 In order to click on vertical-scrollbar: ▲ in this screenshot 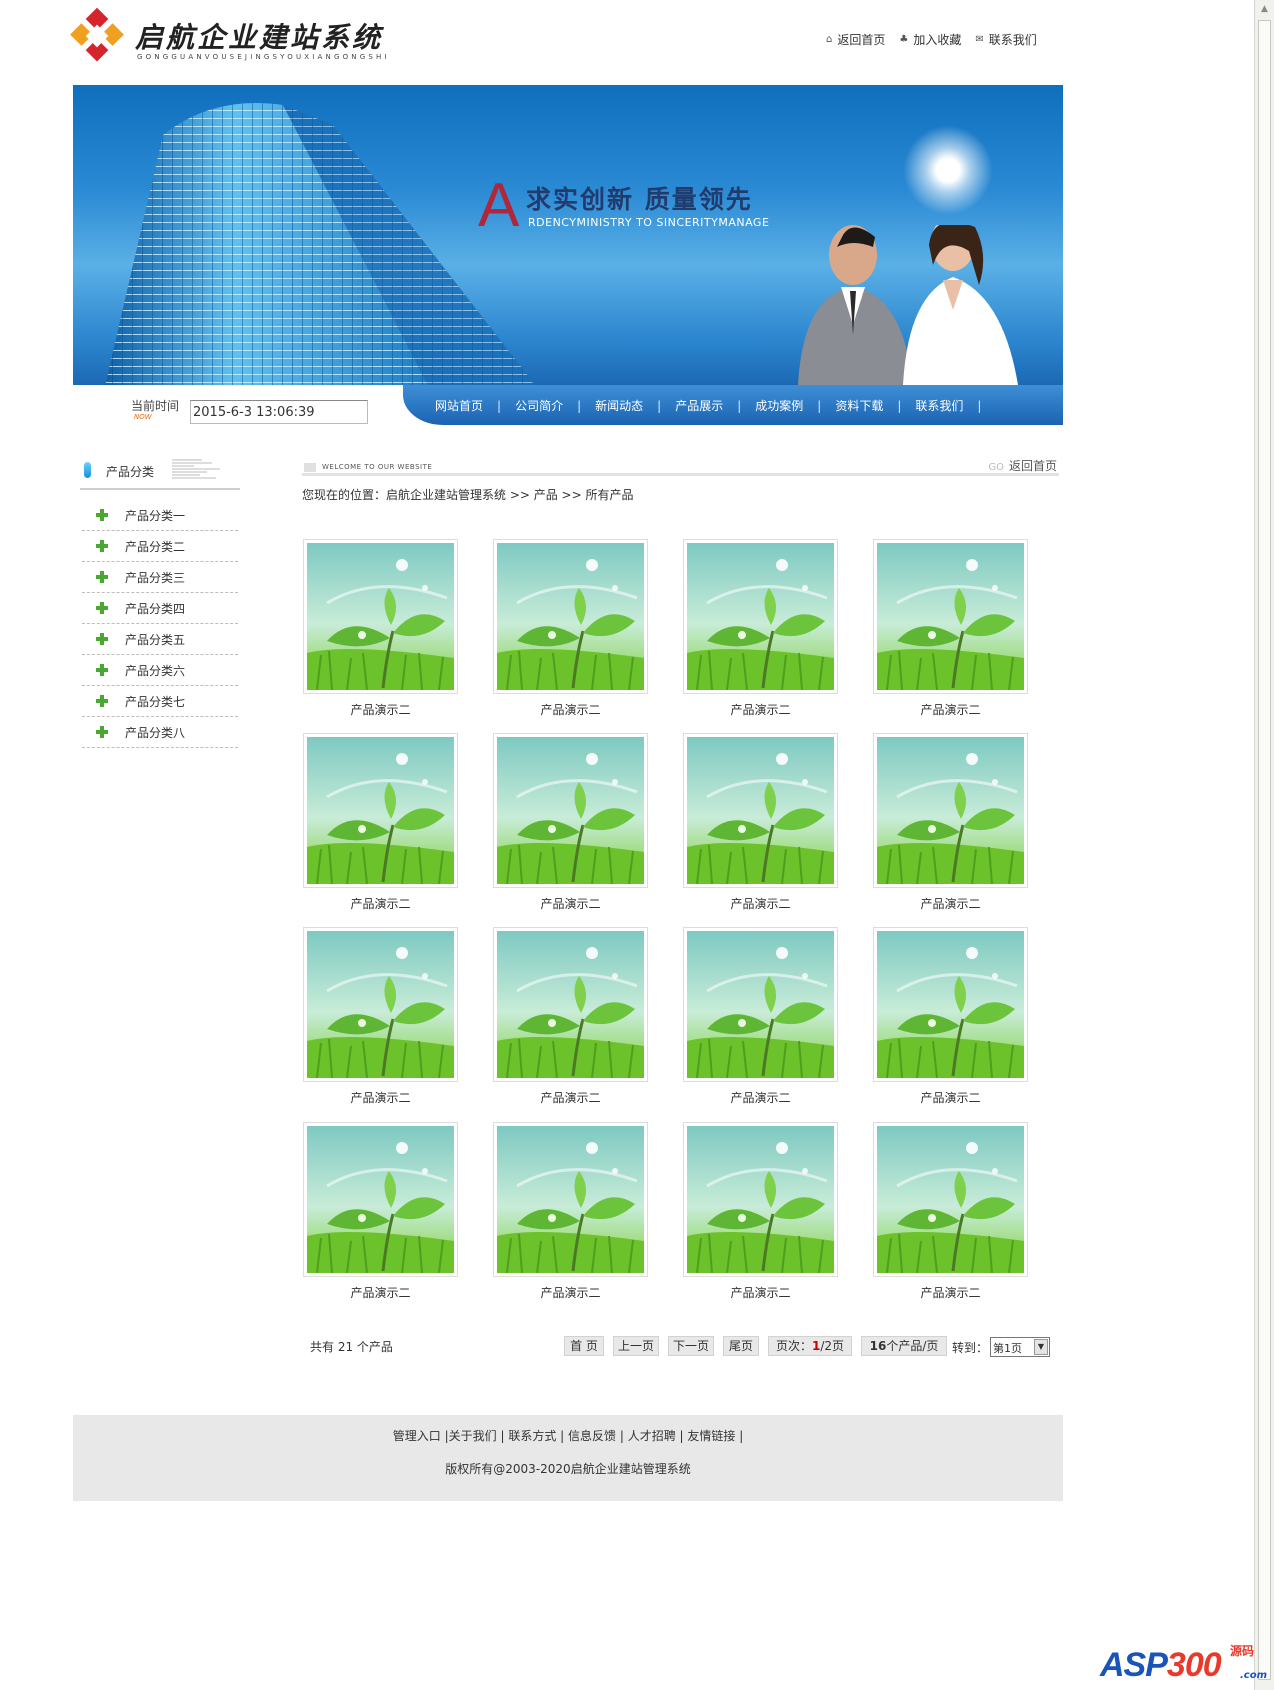, I will do `click(1264, 845)`.